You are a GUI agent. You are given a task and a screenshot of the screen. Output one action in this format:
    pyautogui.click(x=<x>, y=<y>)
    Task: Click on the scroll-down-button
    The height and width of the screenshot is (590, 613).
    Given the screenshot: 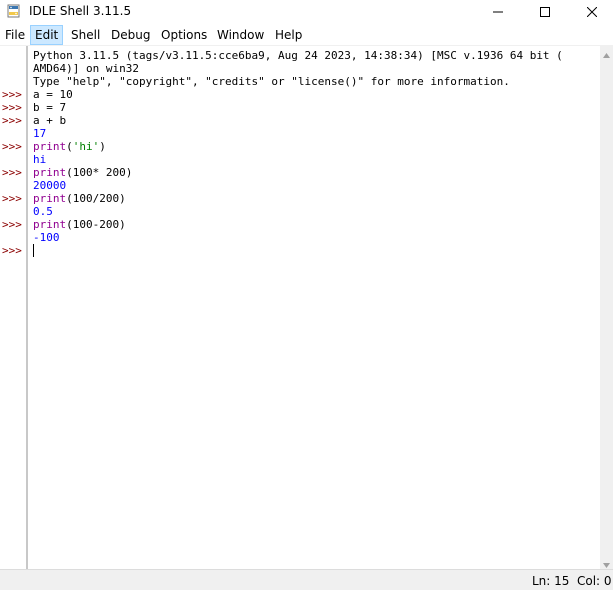 What is the action you would take?
    pyautogui.click(x=606, y=562)
    